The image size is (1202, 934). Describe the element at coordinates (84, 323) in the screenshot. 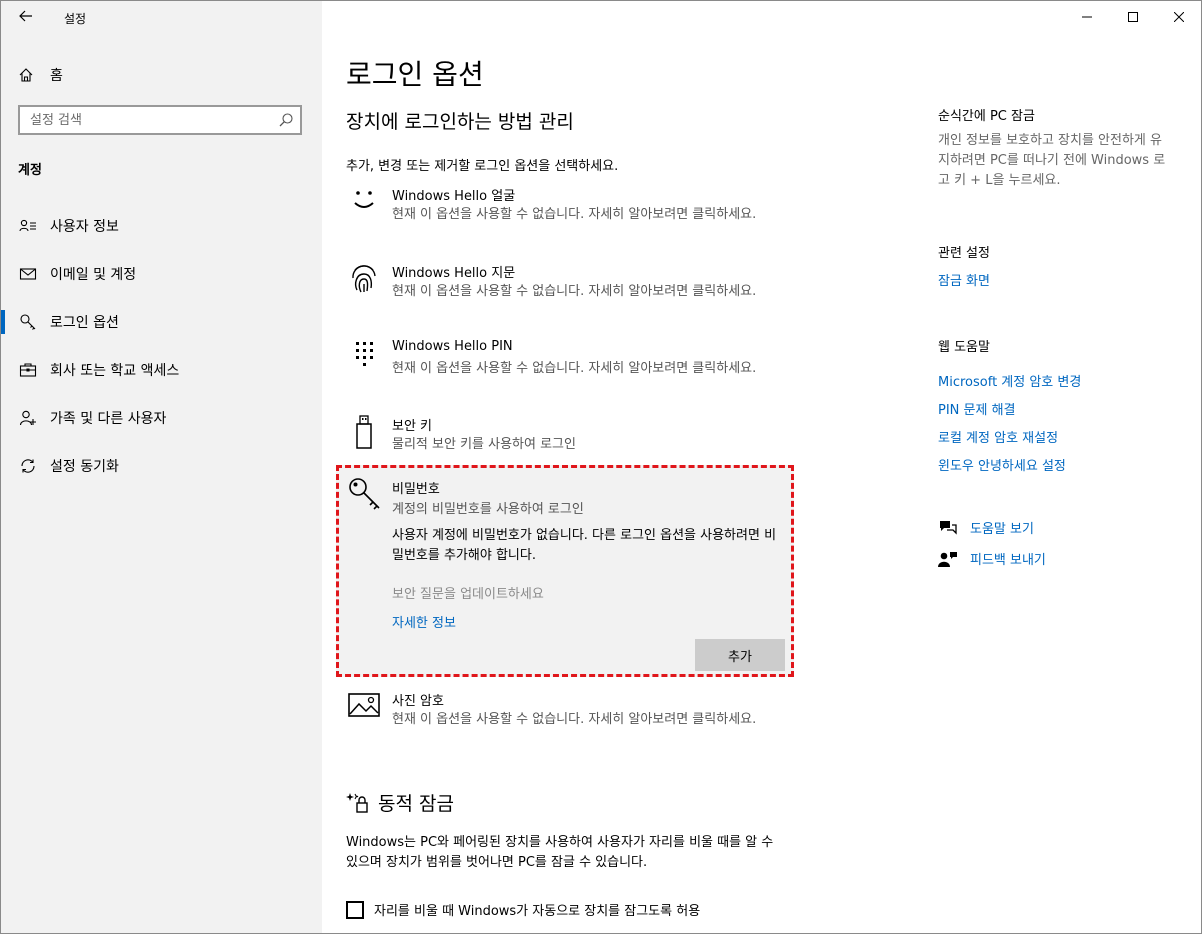

I see `sidebar-item-label: 로그인 옵션` at that location.